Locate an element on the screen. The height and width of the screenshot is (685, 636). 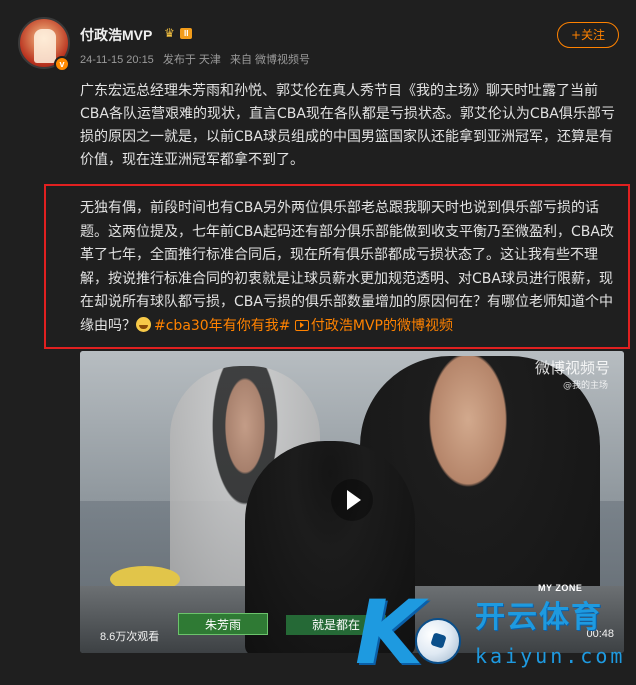
level-crown-icon: ♛ is located at coordinates (169, 33).